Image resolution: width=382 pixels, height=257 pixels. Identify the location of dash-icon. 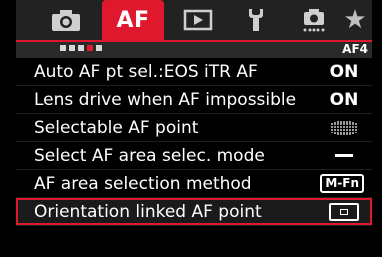
(344, 155).